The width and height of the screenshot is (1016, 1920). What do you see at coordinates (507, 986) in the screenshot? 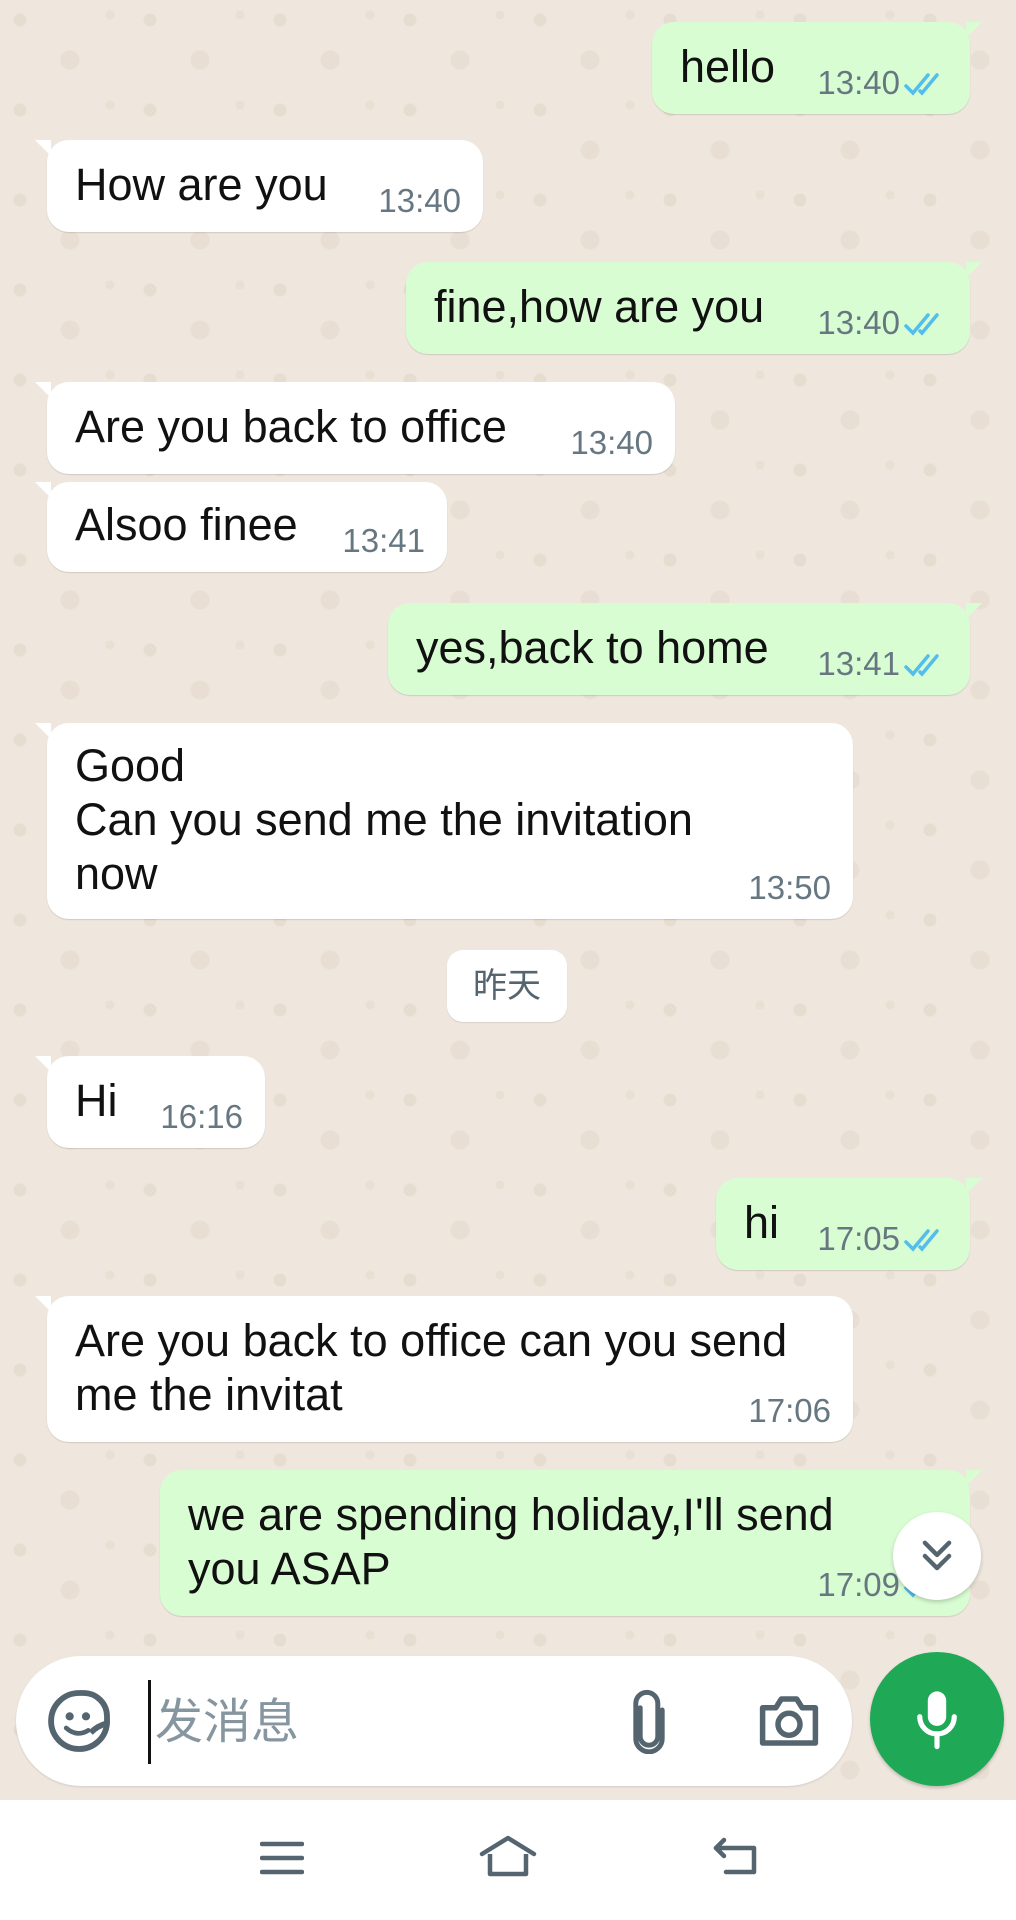
I see `date-divider: 昨天` at bounding box center [507, 986].